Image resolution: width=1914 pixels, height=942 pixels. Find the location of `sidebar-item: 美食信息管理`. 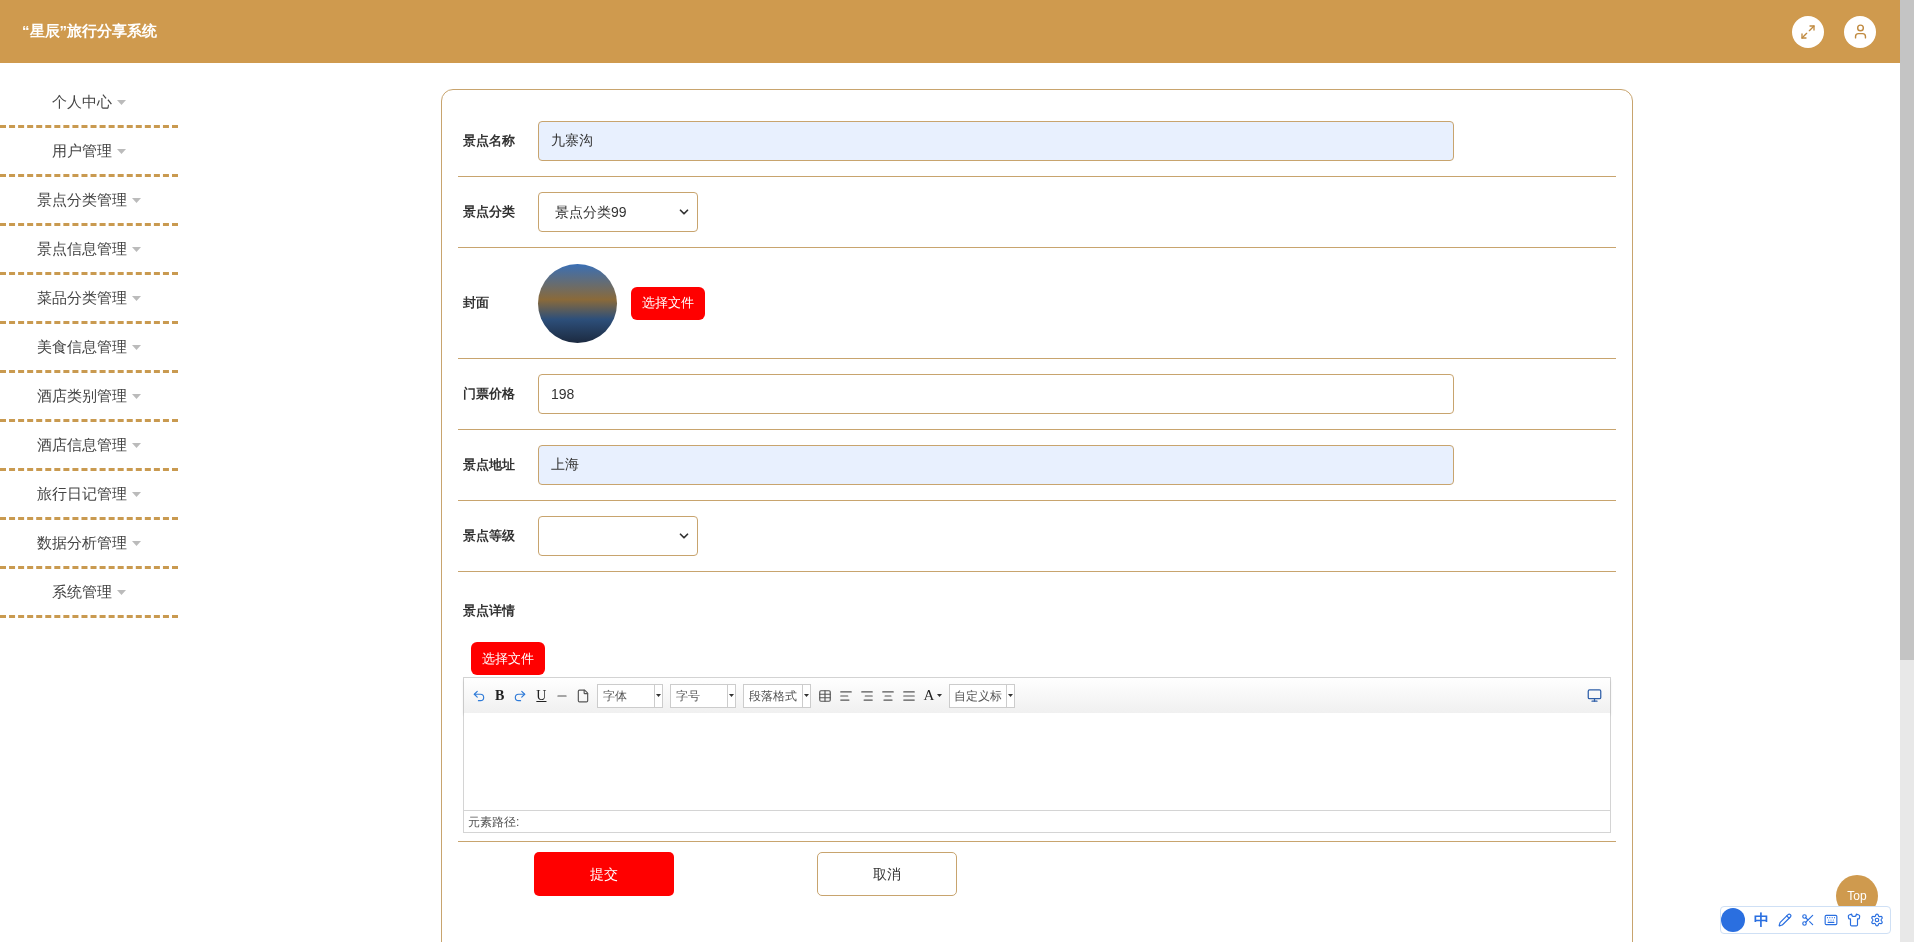

sidebar-item: 美食信息管理 is located at coordinates (89, 348).